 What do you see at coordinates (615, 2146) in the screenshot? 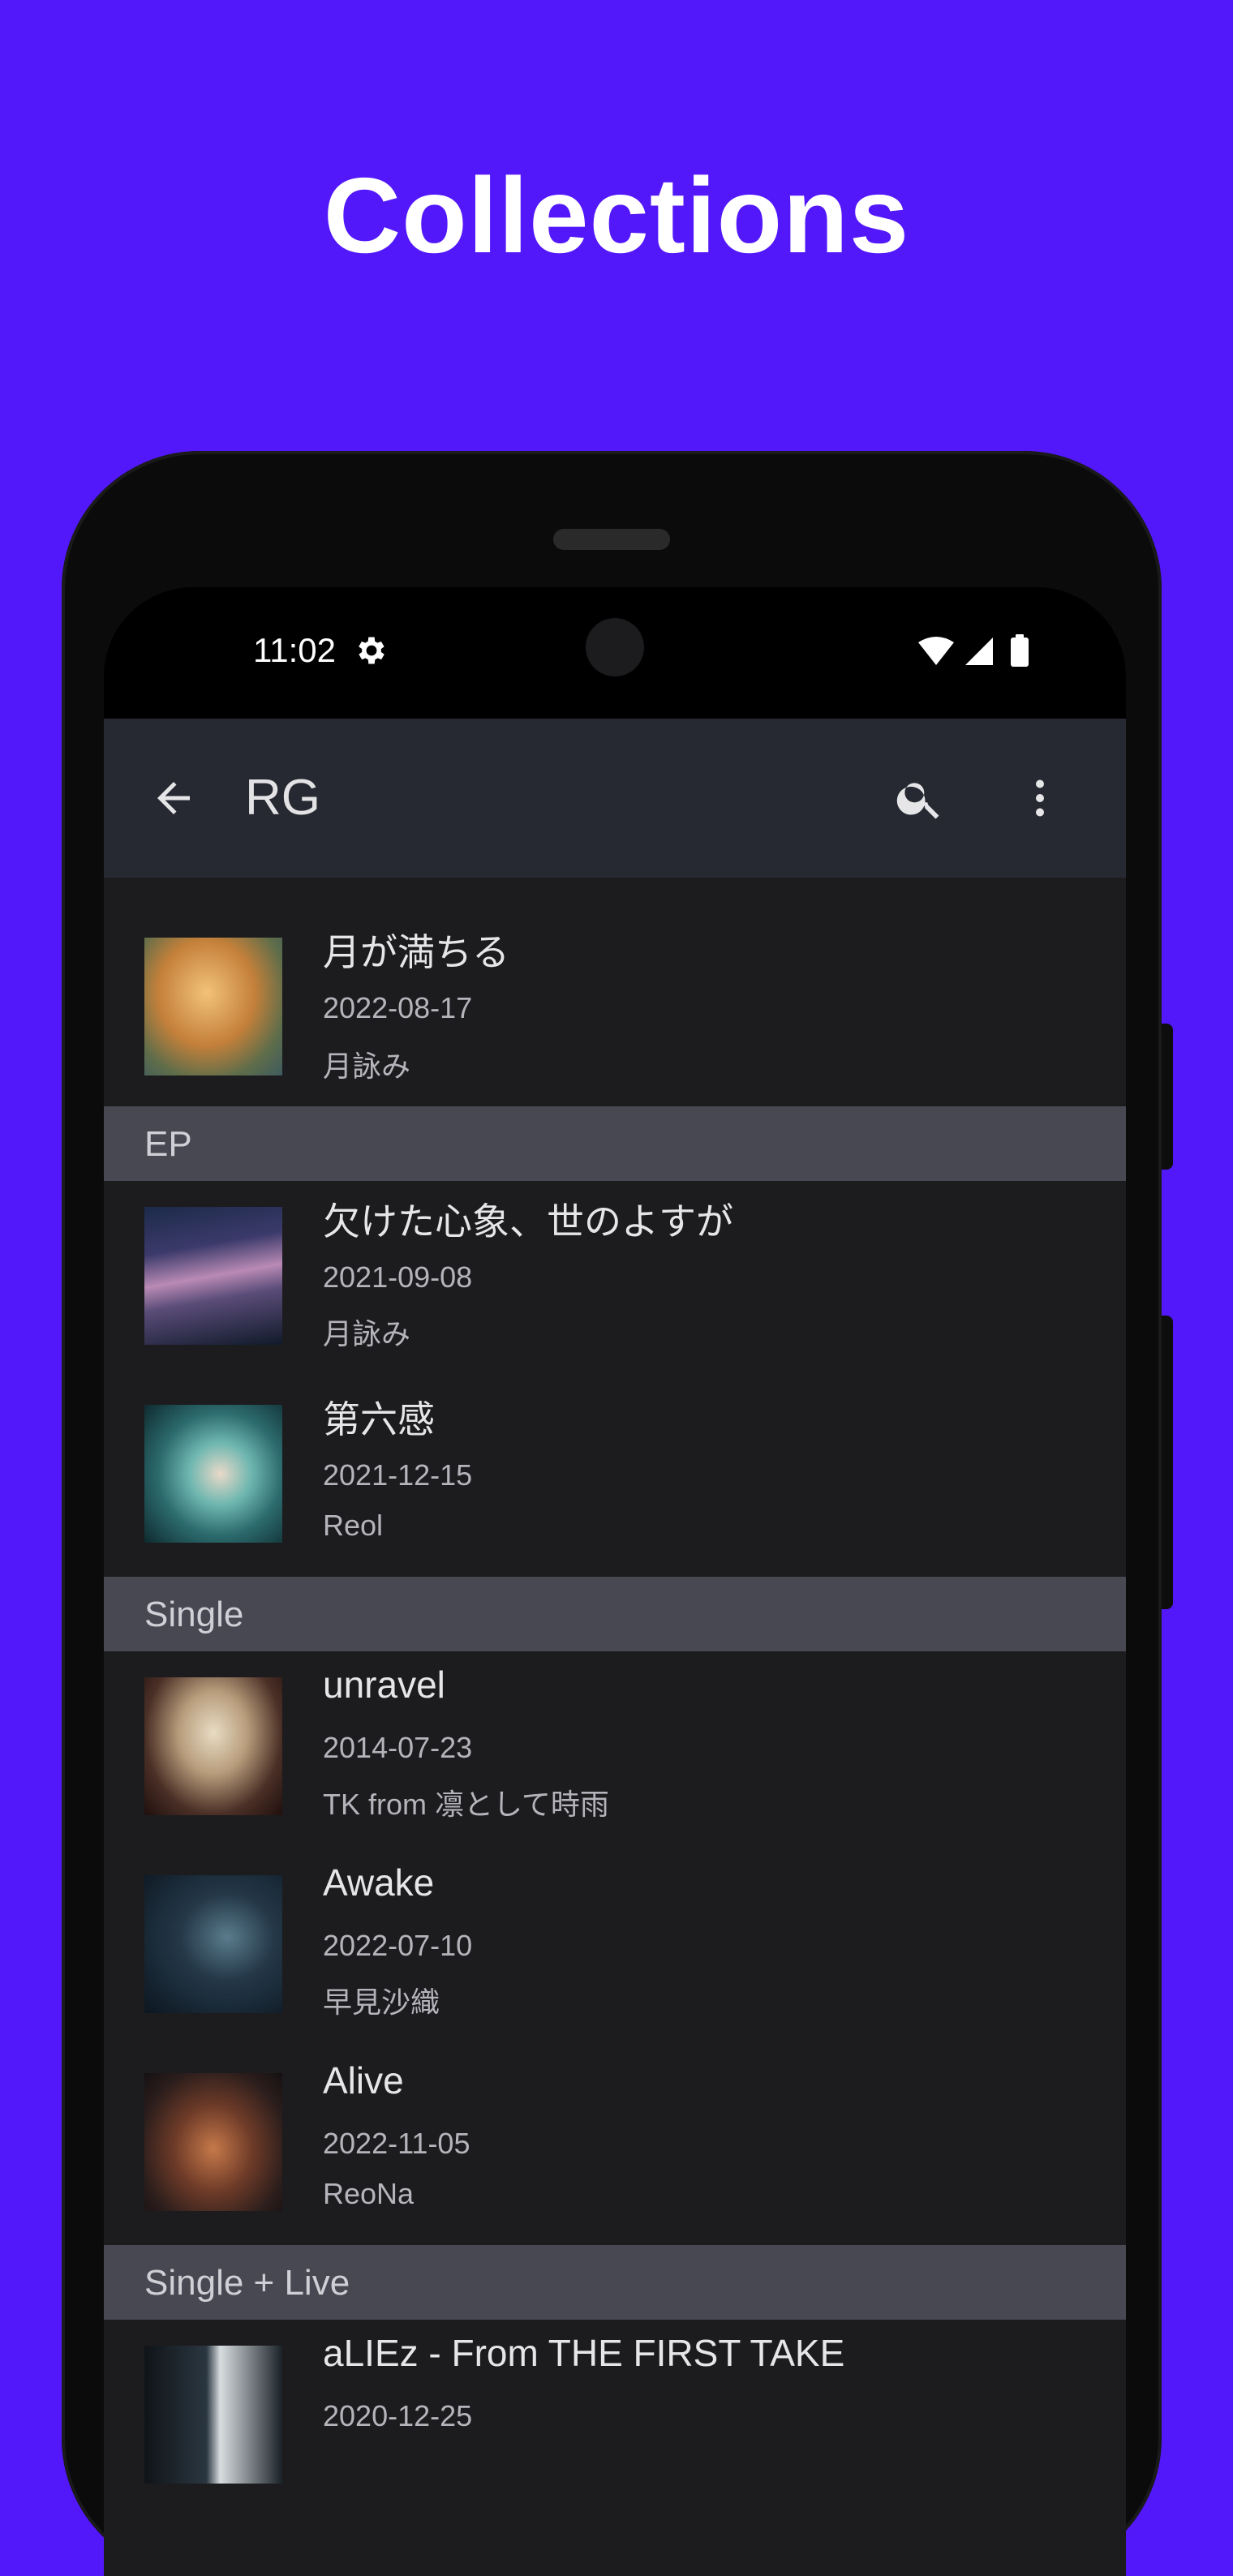
I see `list-item: Alive 2022-11-05 ReoNa` at bounding box center [615, 2146].